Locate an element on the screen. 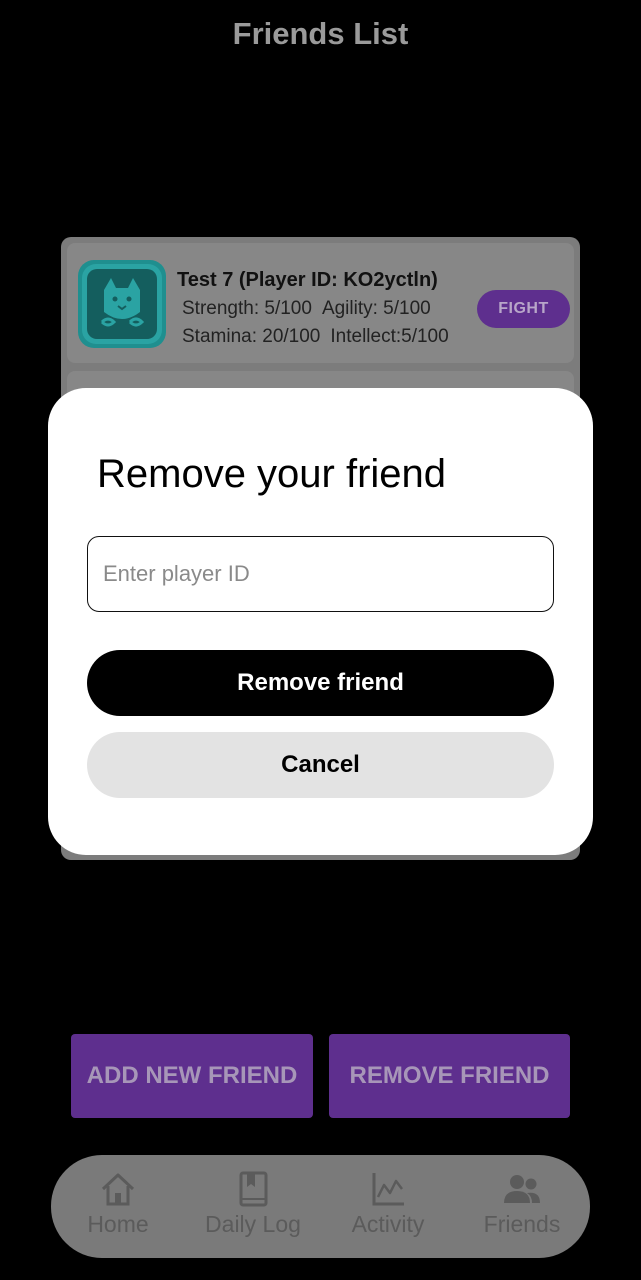  fight-button: FIGHT is located at coordinates (523, 309).